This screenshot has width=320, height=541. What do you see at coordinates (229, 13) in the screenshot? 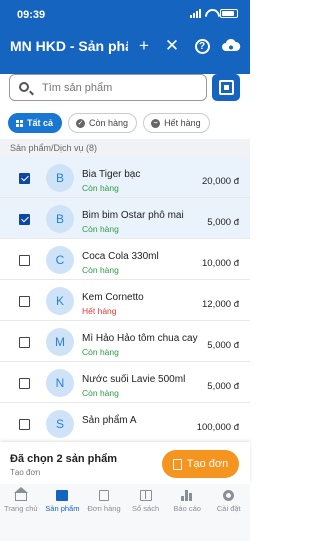
I see `battery-icon` at bounding box center [229, 13].